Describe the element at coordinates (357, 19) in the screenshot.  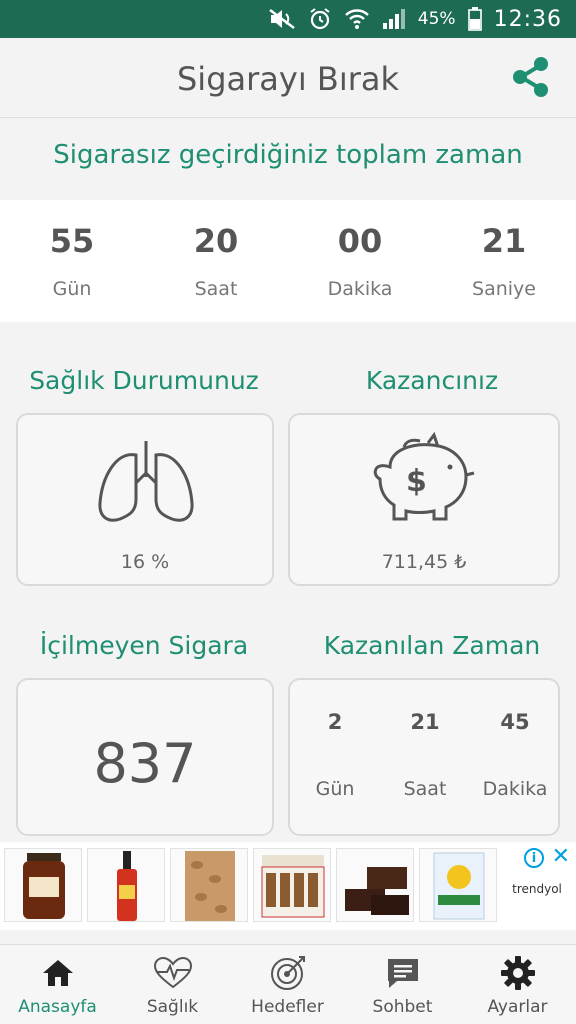
I see `wifi-icon` at that location.